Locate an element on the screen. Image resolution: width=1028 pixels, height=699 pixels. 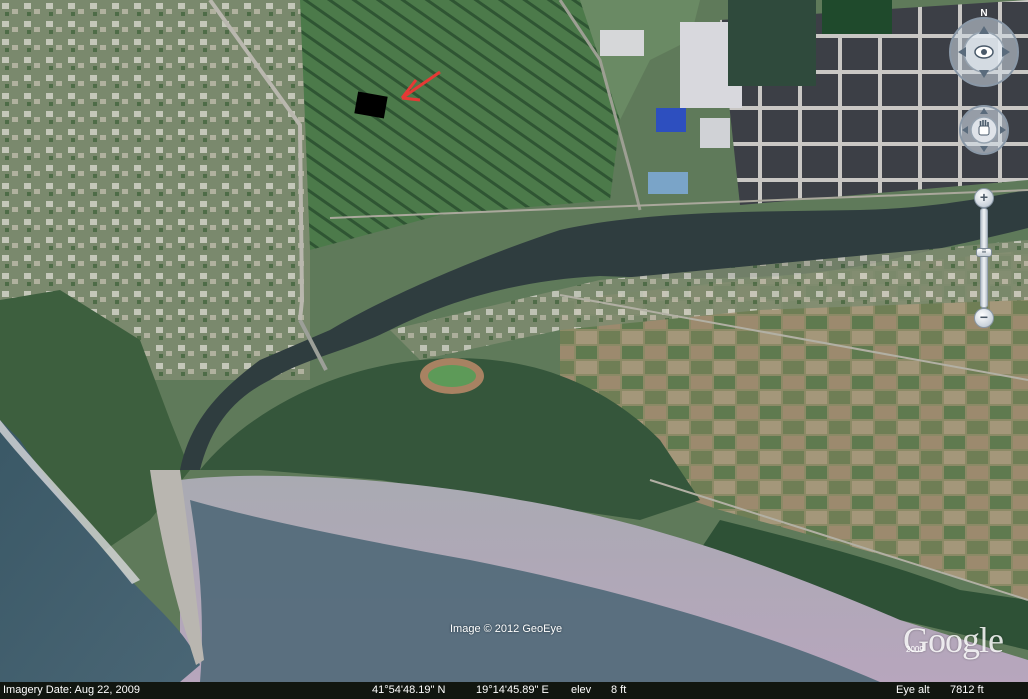
zoom-slider: + ≡ − is located at coordinates (984, 259).